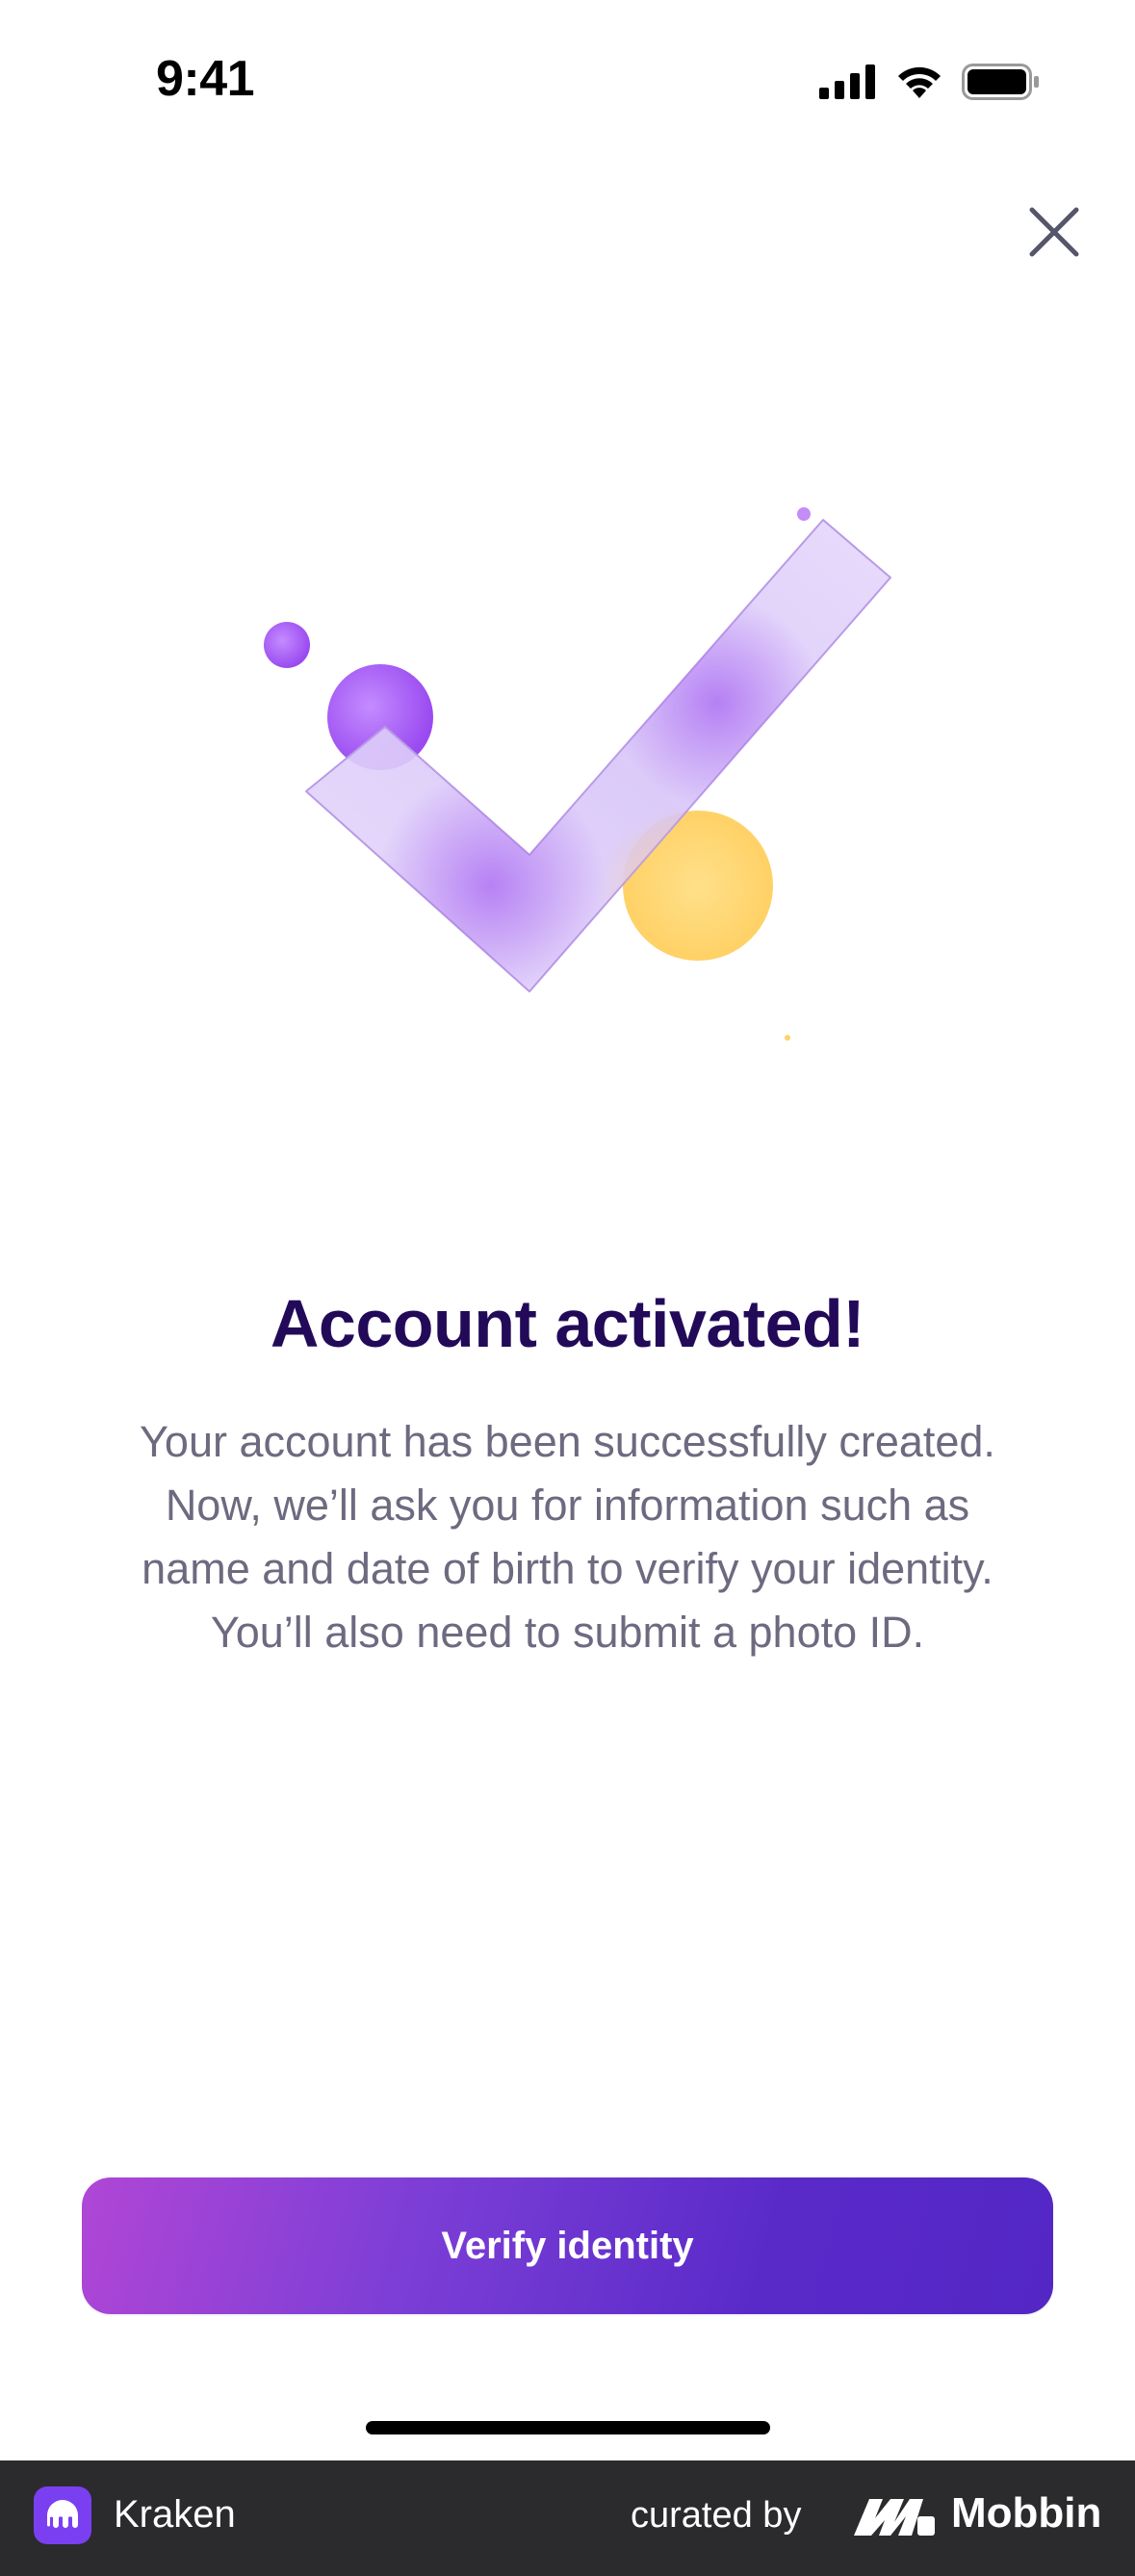 The height and width of the screenshot is (2576, 1135). Describe the element at coordinates (175, 2514) in the screenshot. I see `footer-app-name: Kraken` at that location.